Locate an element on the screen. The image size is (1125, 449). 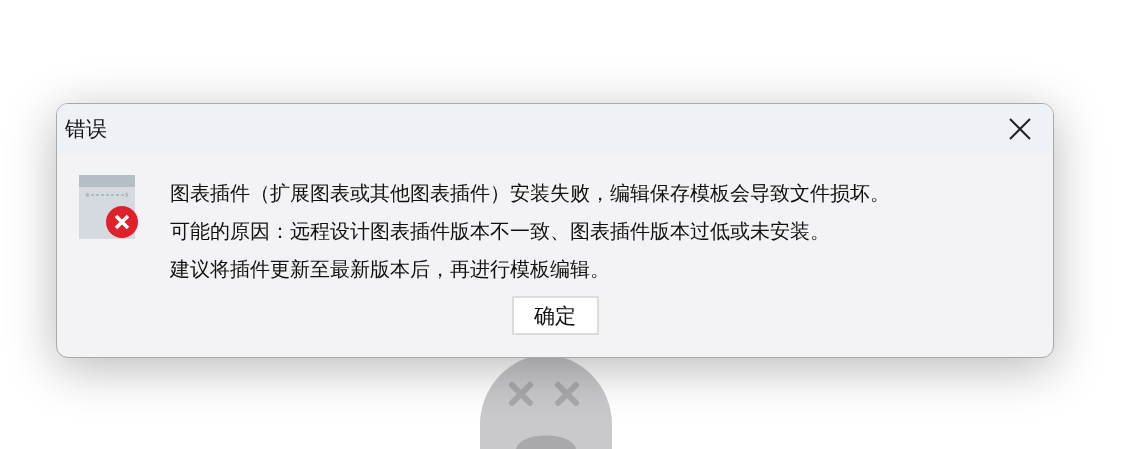
message-text: 可能的原因：远程设计图表插件版本不一致、图表插件版本过低或未安装。 is located at coordinates (500, 231).